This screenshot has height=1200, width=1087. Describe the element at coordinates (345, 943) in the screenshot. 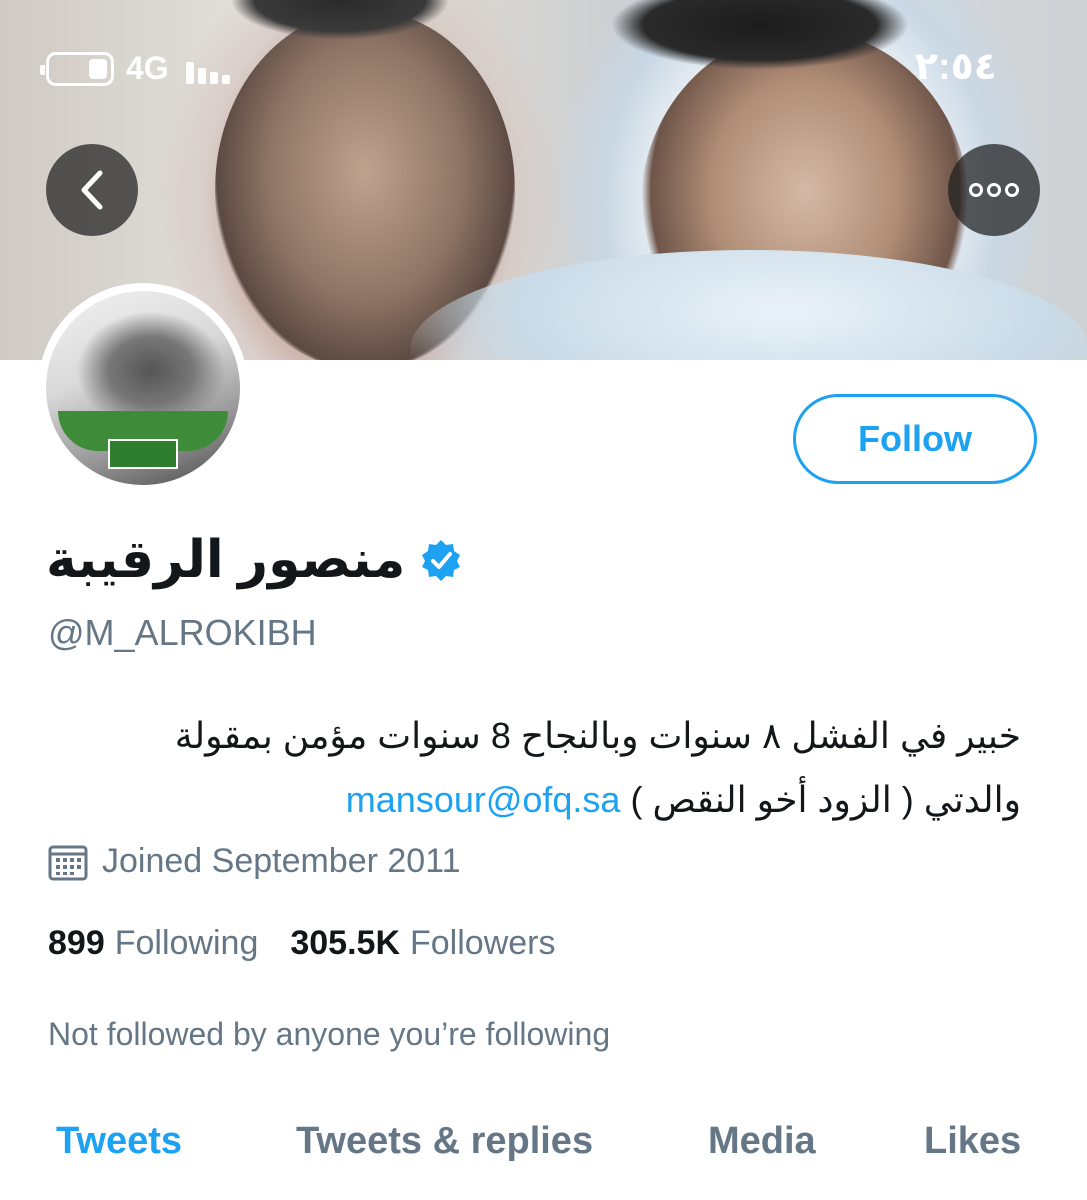

I see `followers-count: 305.5K` at that location.